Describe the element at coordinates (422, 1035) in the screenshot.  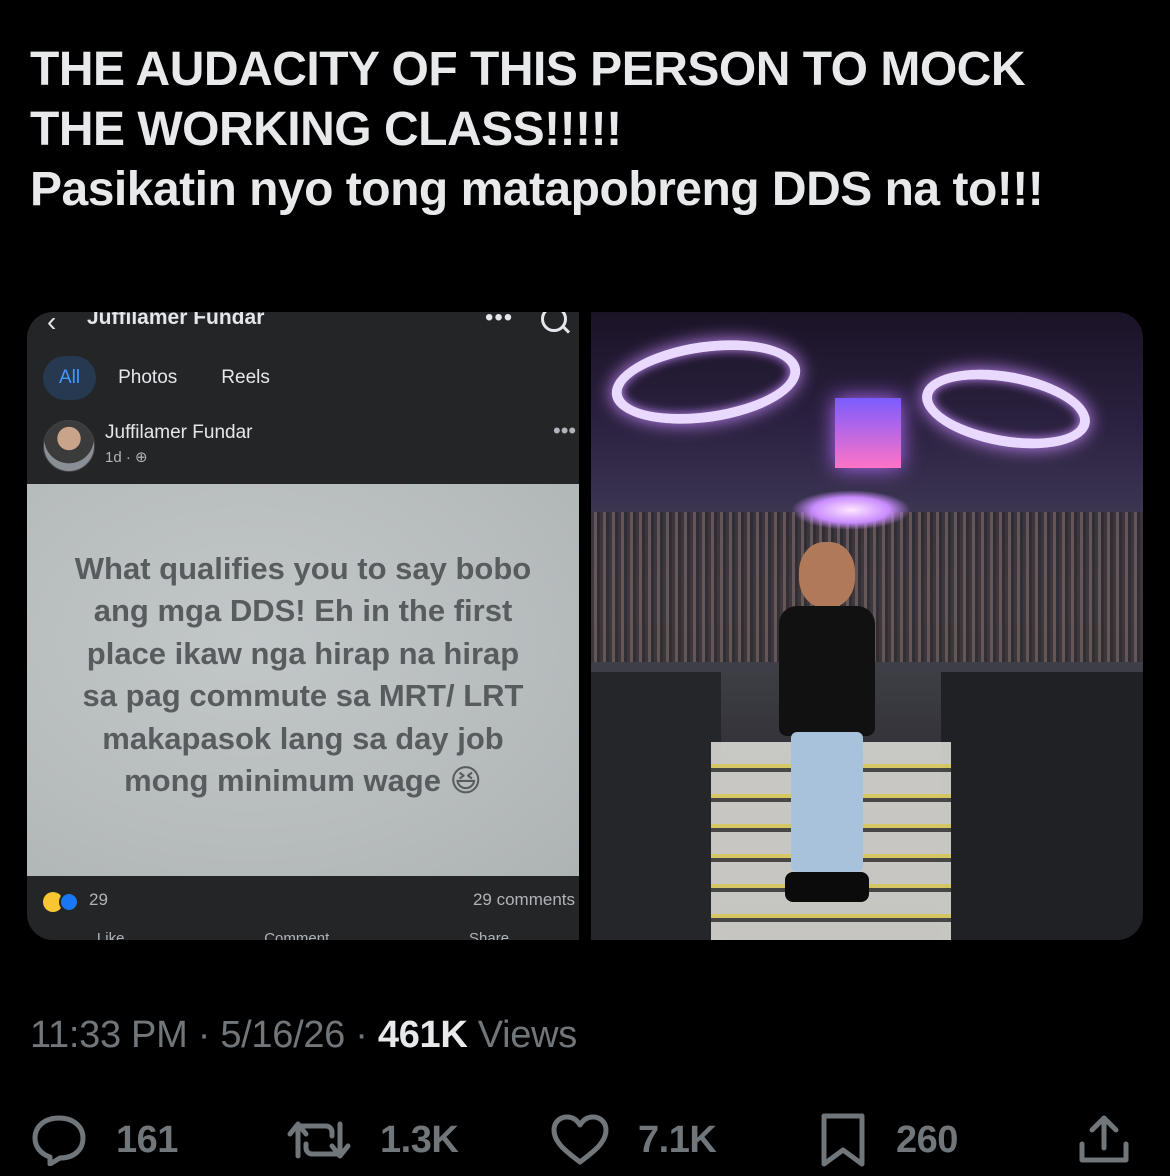
I see `views-count: 461K` at that location.